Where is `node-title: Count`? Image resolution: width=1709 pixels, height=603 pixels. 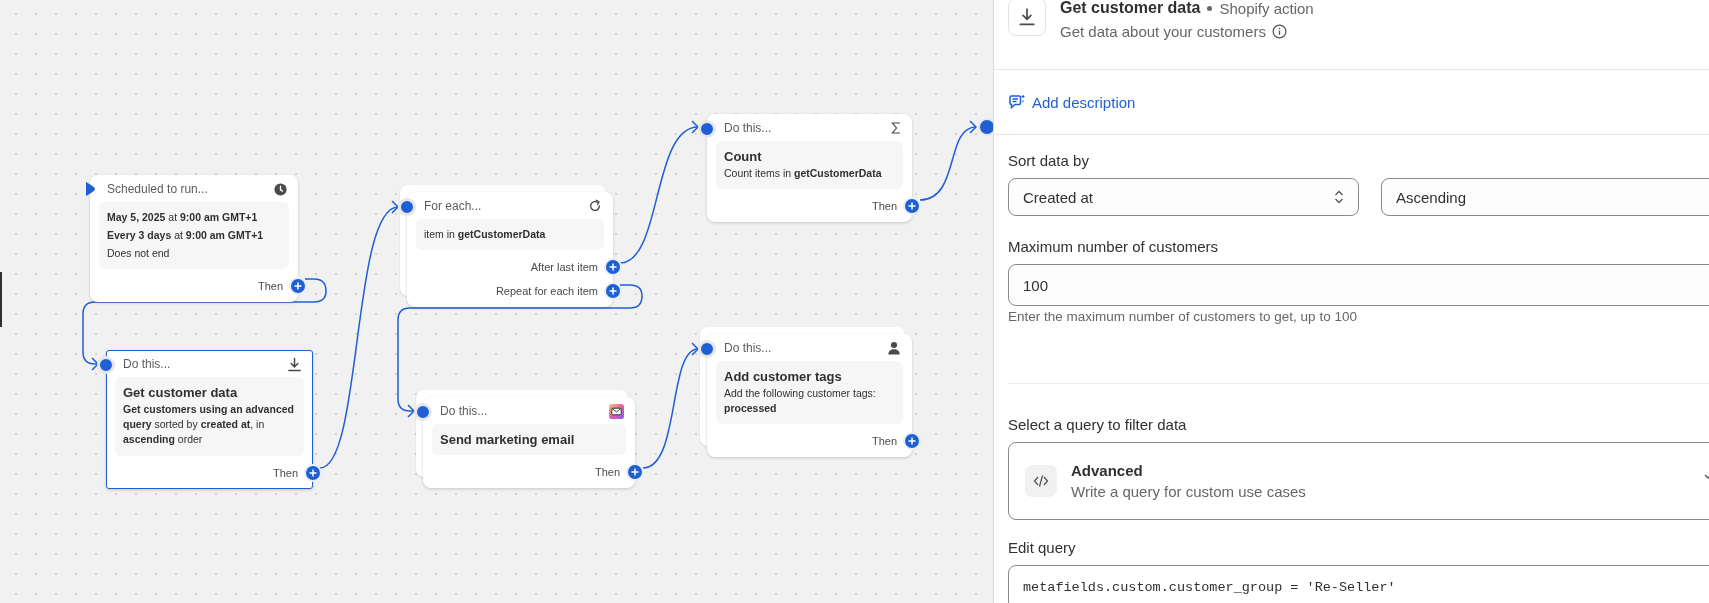 node-title: Count is located at coordinates (743, 156).